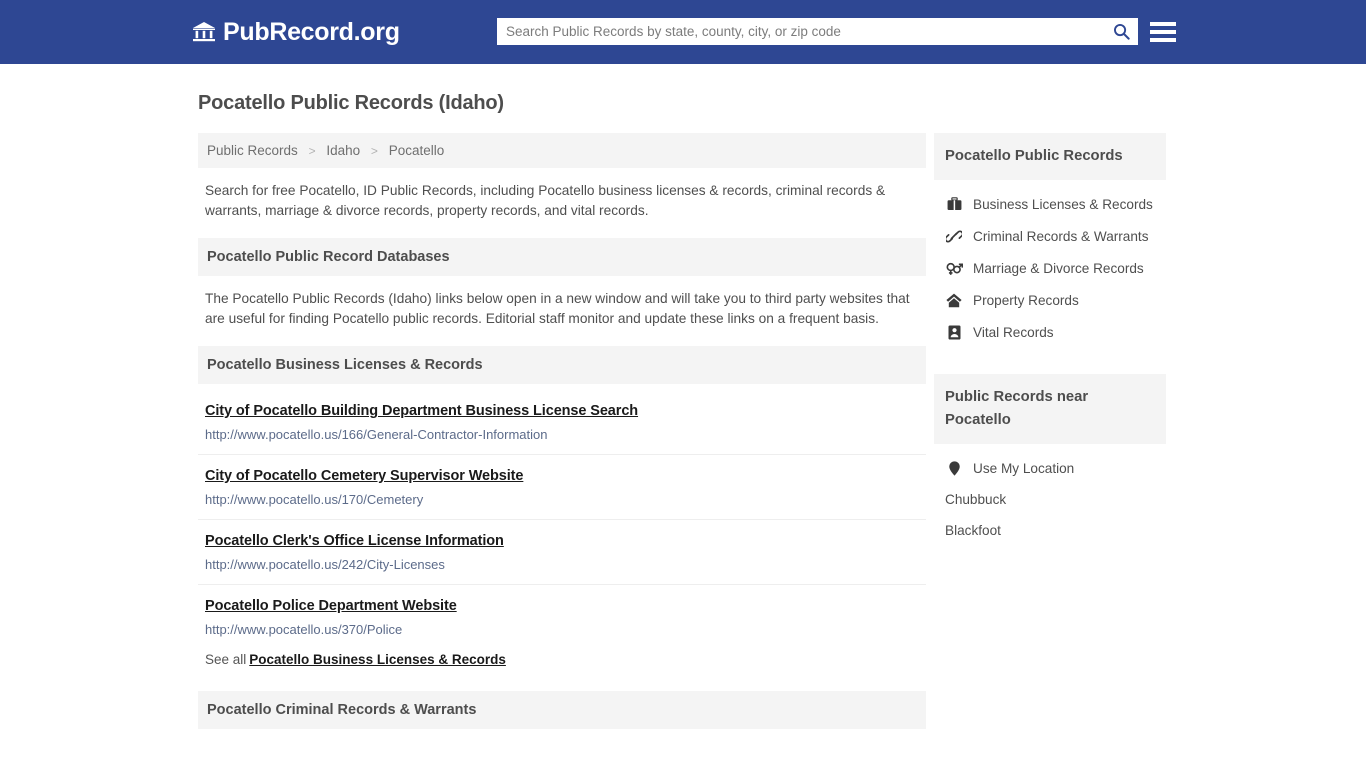 The image size is (1366, 768). What do you see at coordinates (226, 659) in the screenshot?
I see `see-all-prefix: See all` at bounding box center [226, 659].